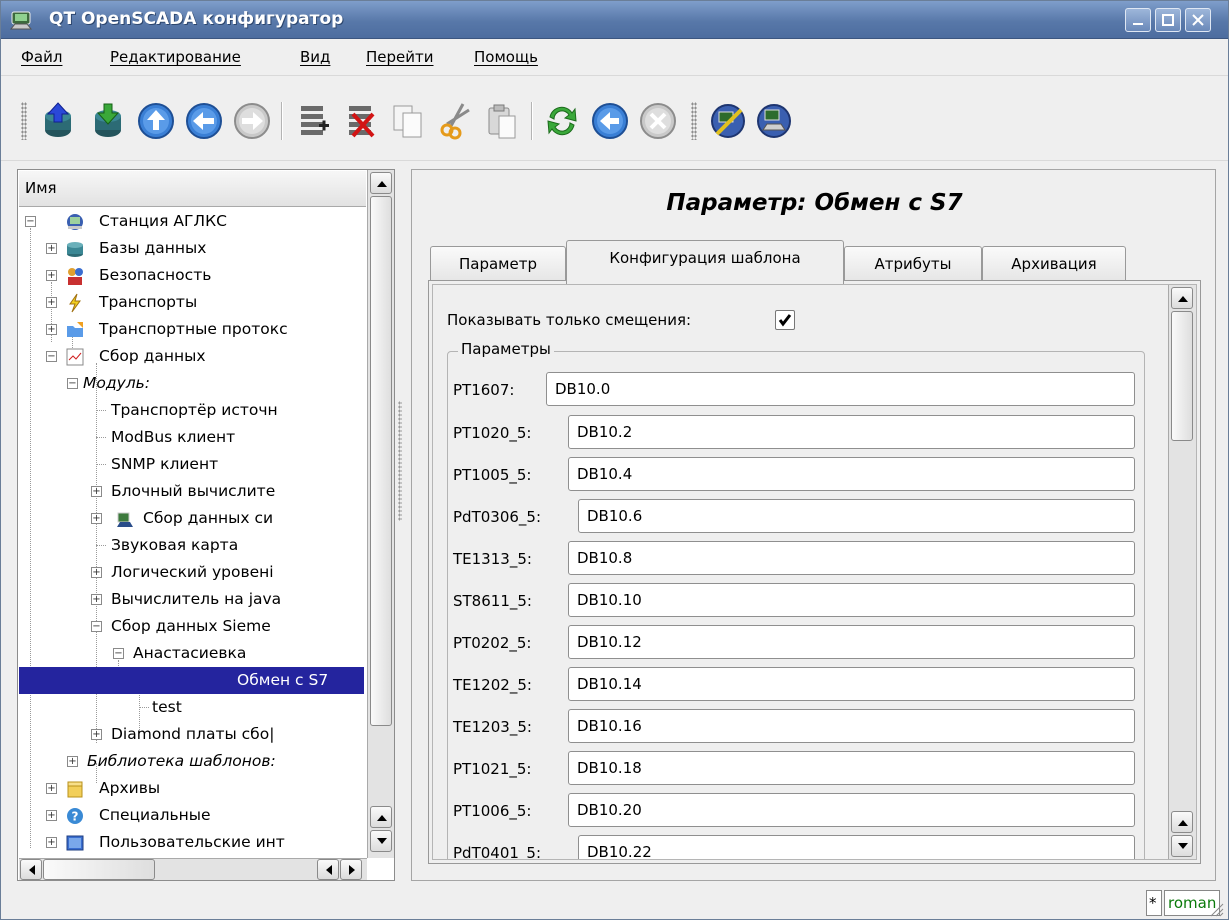 This screenshot has width=1229, height=921. I want to click on tree-item: − Модуль:, so click(192, 383).